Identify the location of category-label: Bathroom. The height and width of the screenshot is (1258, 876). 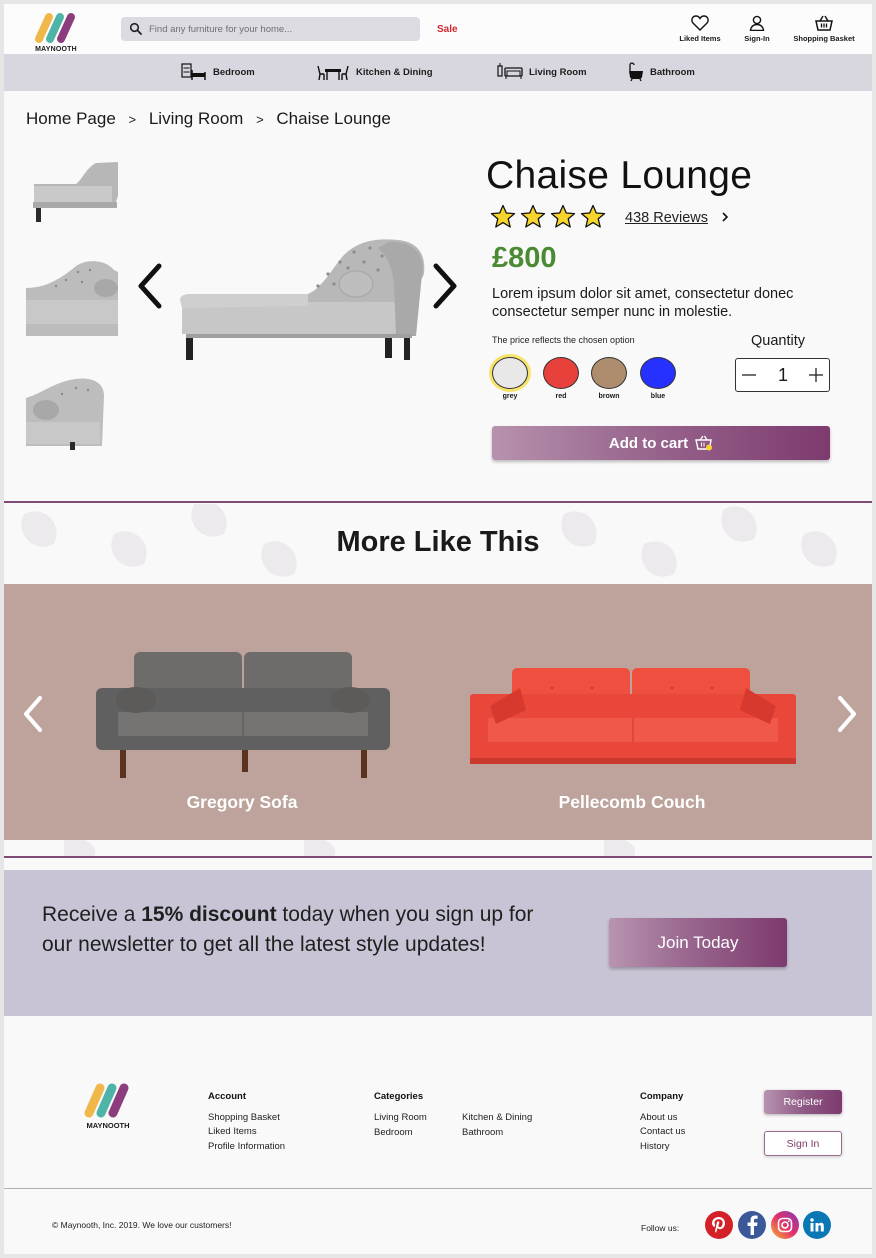
(672, 72).